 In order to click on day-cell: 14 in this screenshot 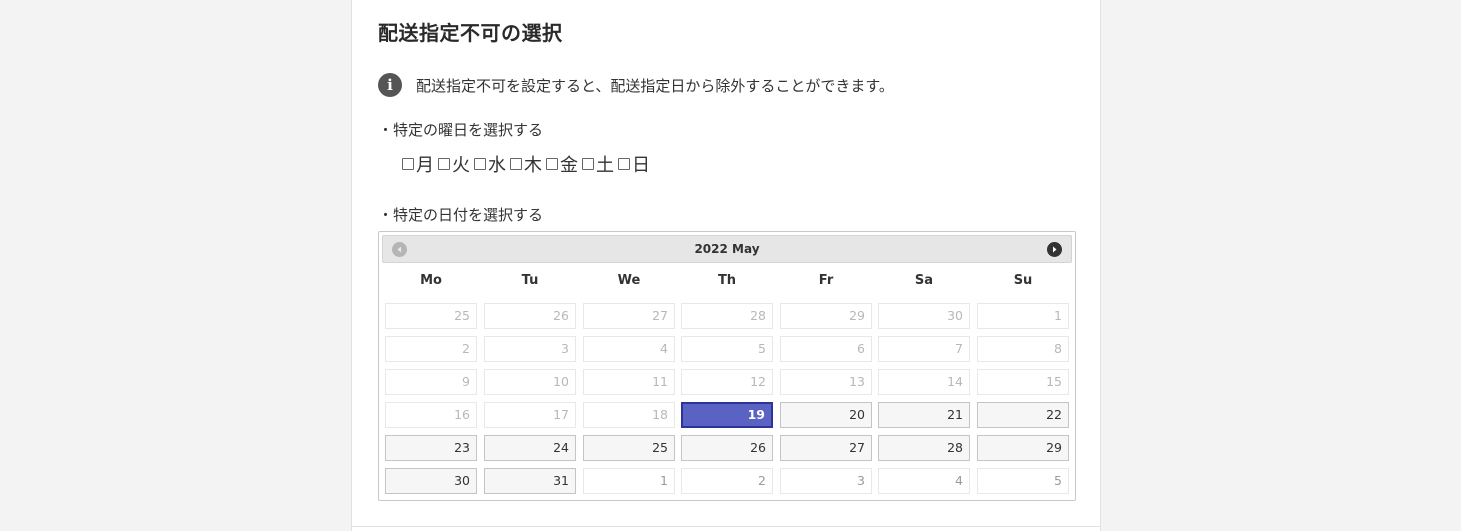, I will do `click(924, 382)`.